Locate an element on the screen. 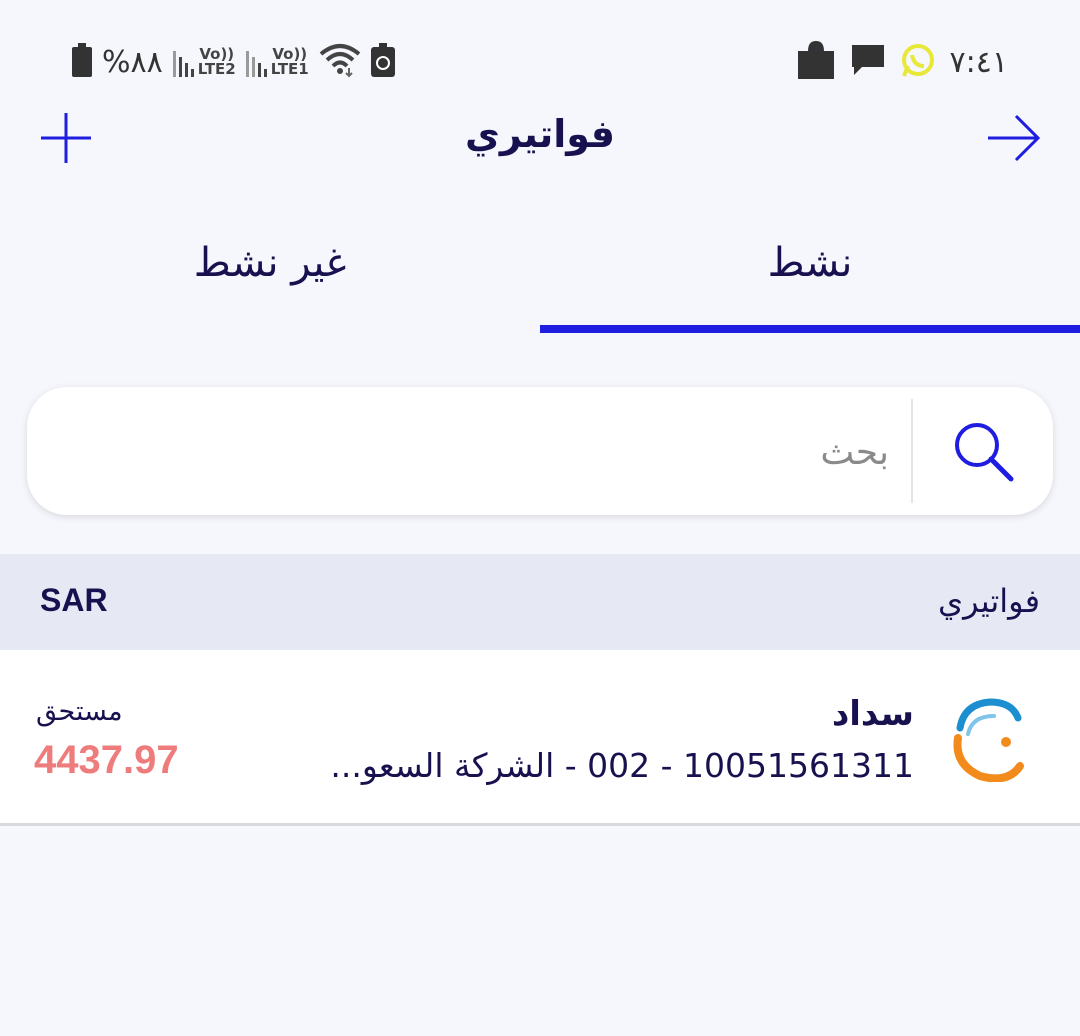  arrow-right-icon is located at coordinates (1014, 138).